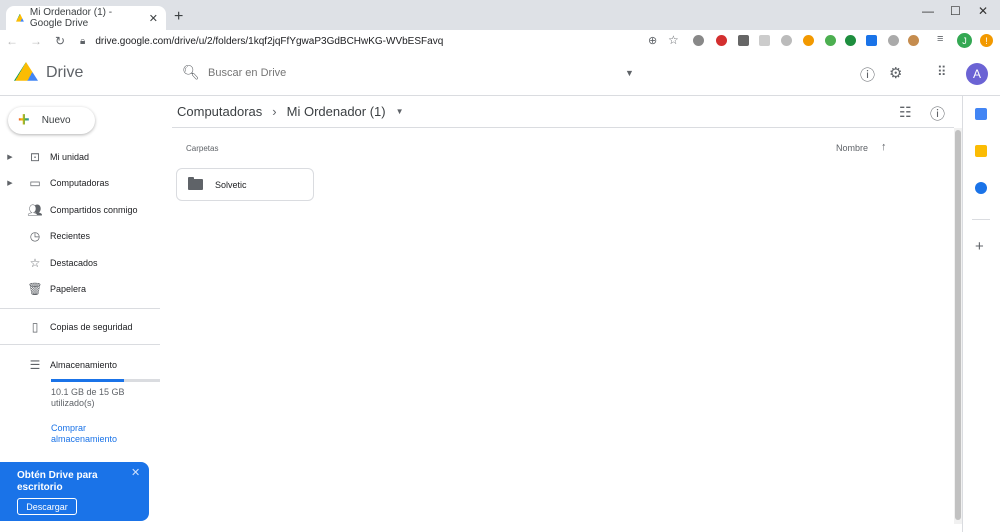  I want to click on folder-name: Solvetic, so click(231, 184).